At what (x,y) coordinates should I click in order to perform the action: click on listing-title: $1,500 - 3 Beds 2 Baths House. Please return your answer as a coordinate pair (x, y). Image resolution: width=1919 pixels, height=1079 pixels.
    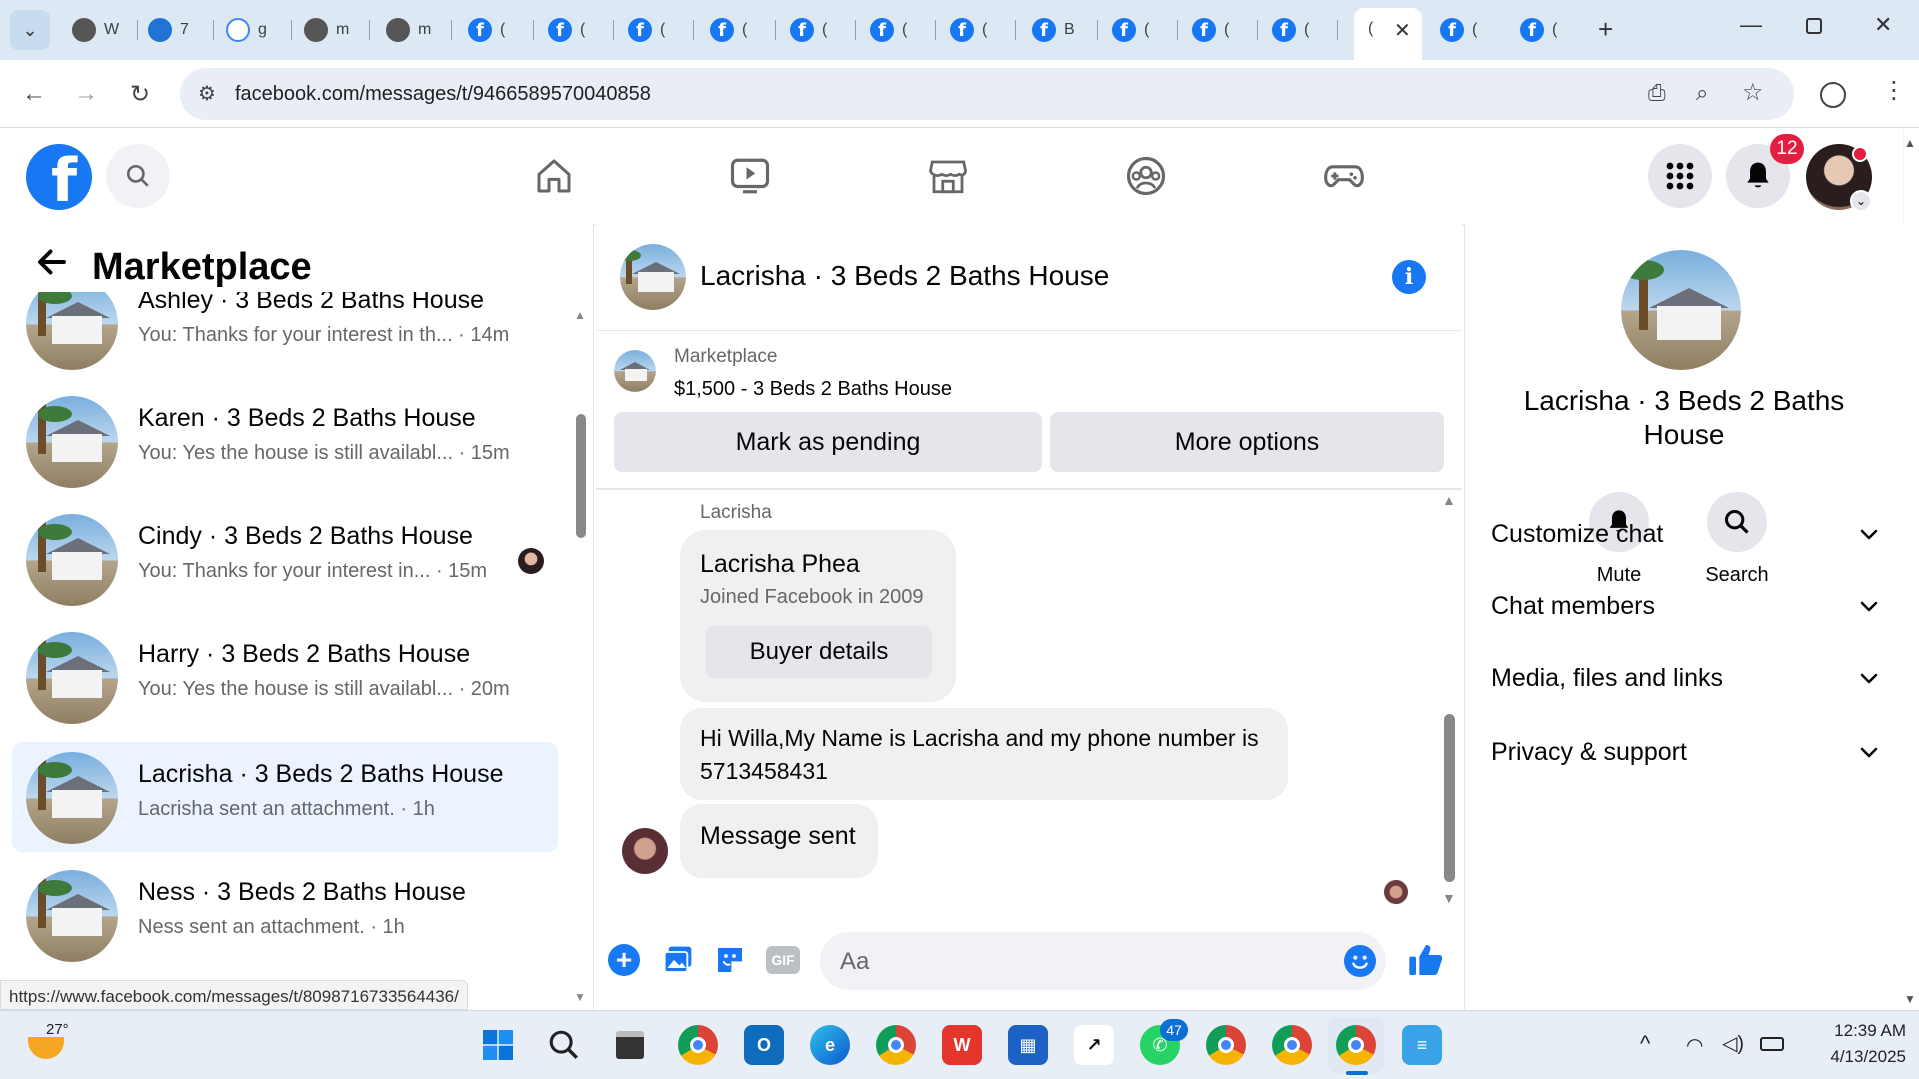
    Looking at the image, I should click on (813, 389).